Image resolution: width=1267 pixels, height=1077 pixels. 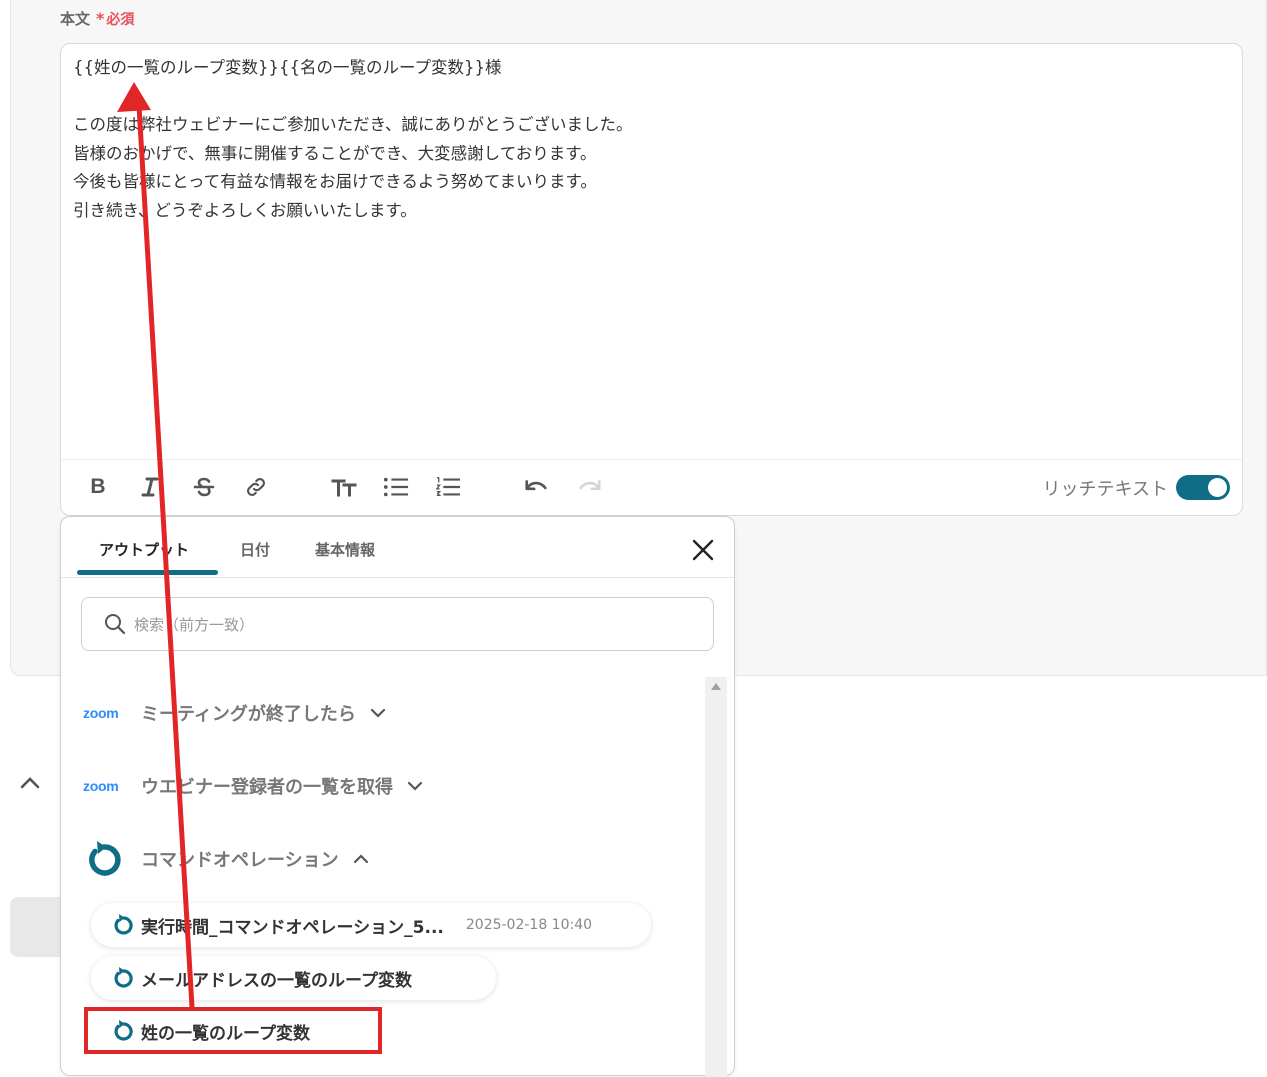 I want to click on scroll-up-icon, so click(x=716, y=686).